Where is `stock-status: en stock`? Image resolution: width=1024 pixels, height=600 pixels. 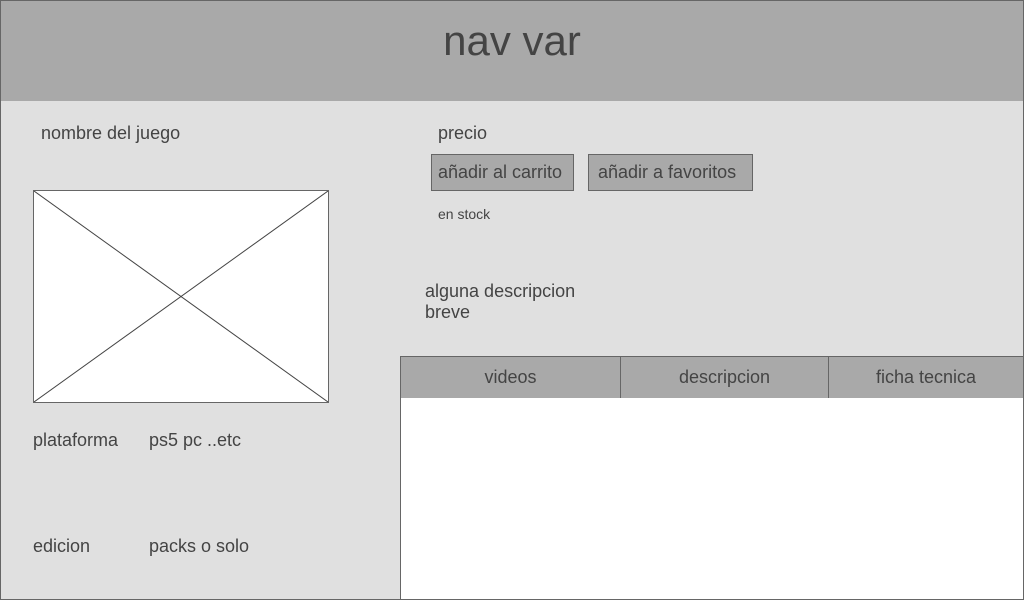
stock-status: en stock is located at coordinates (464, 214).